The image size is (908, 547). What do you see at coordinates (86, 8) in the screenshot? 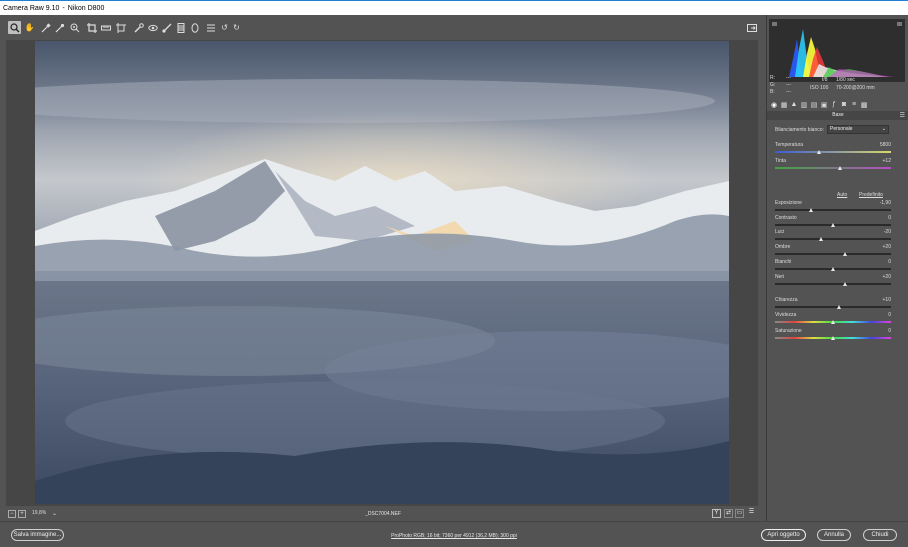
I see `camera-model: Nikon D800` at bounding box center [86, 8].